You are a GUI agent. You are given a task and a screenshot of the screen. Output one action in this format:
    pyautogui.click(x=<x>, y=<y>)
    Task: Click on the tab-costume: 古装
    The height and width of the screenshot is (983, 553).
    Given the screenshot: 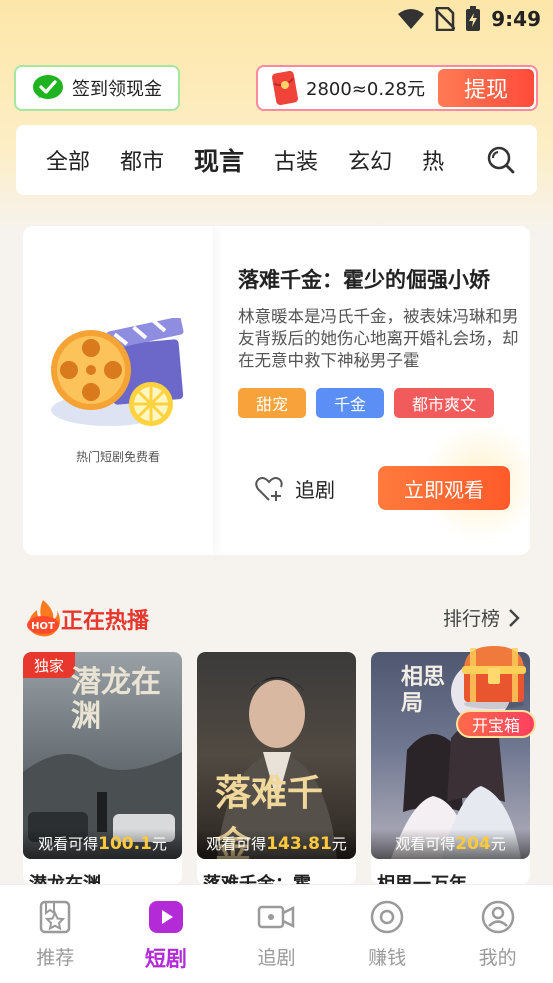 What is the action you would take?
    pyautogui.click(x=281, y=160)
    